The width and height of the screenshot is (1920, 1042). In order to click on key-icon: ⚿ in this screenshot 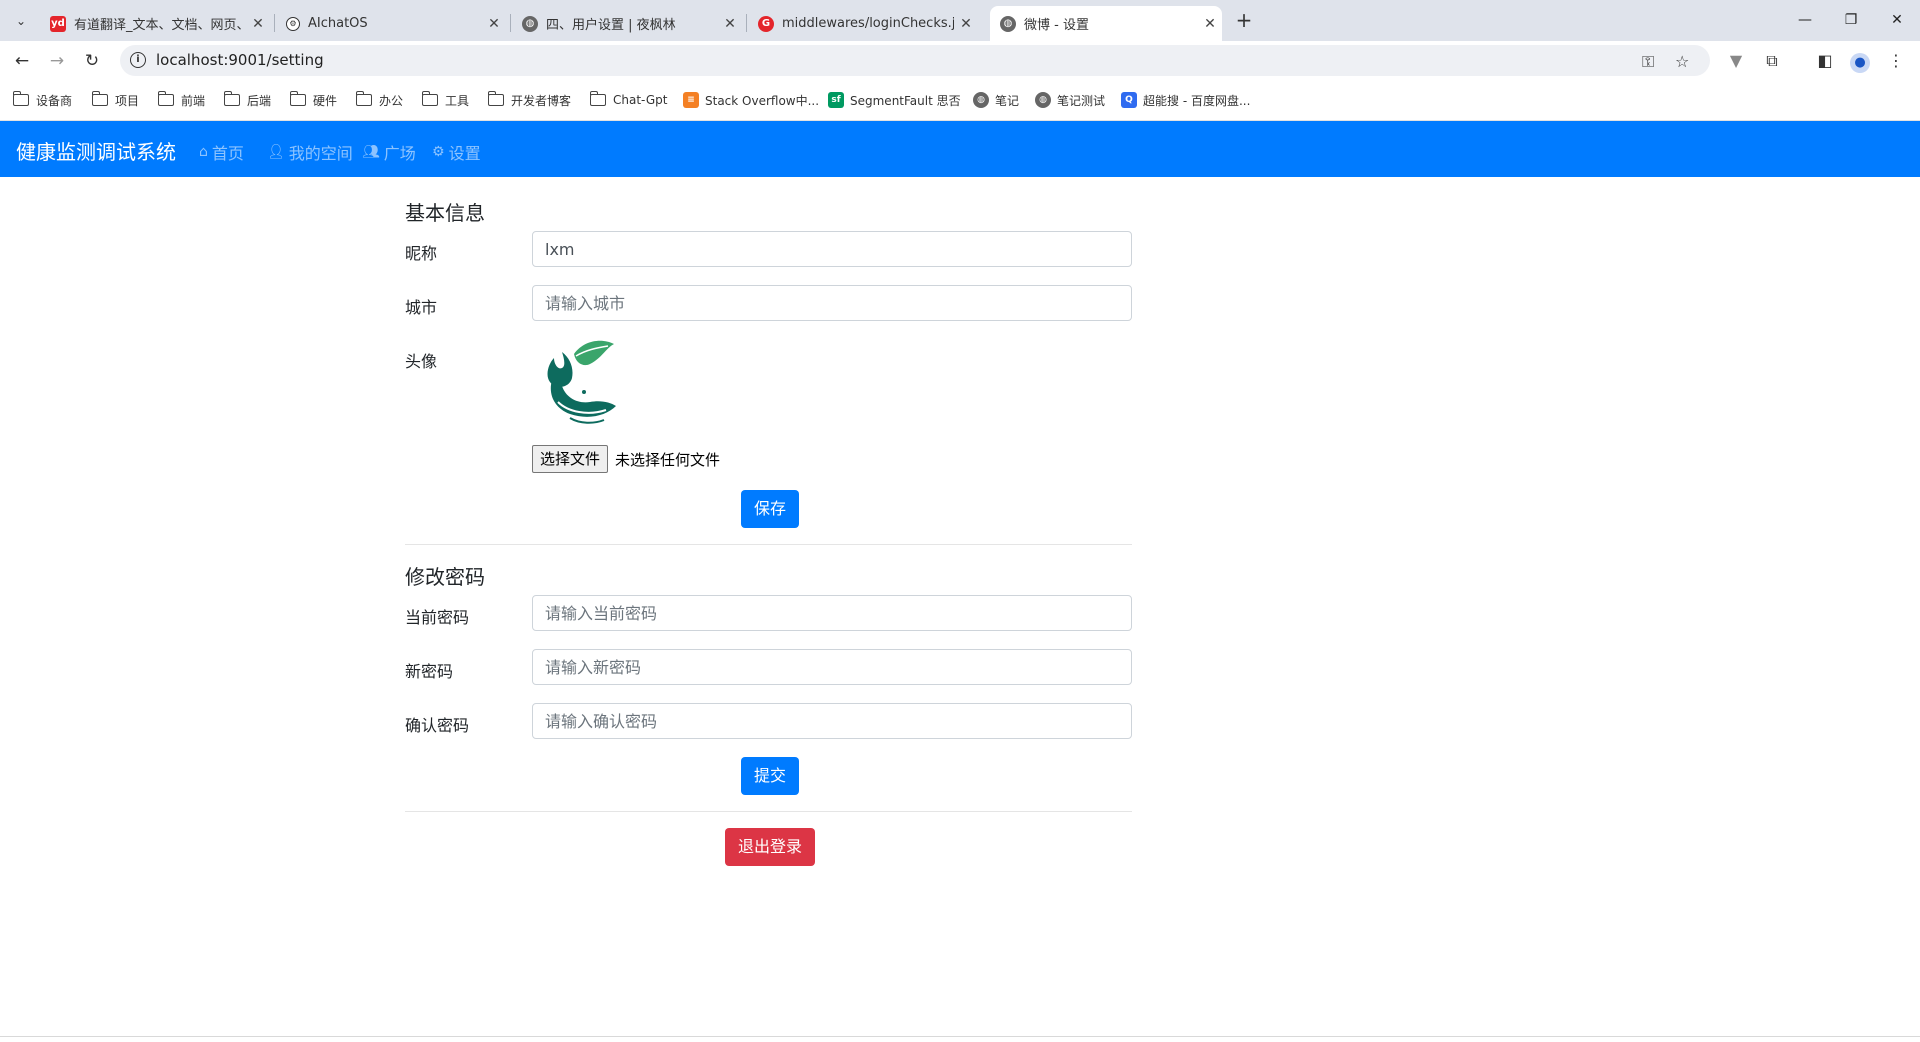, I will do `click(1648, 62)`.